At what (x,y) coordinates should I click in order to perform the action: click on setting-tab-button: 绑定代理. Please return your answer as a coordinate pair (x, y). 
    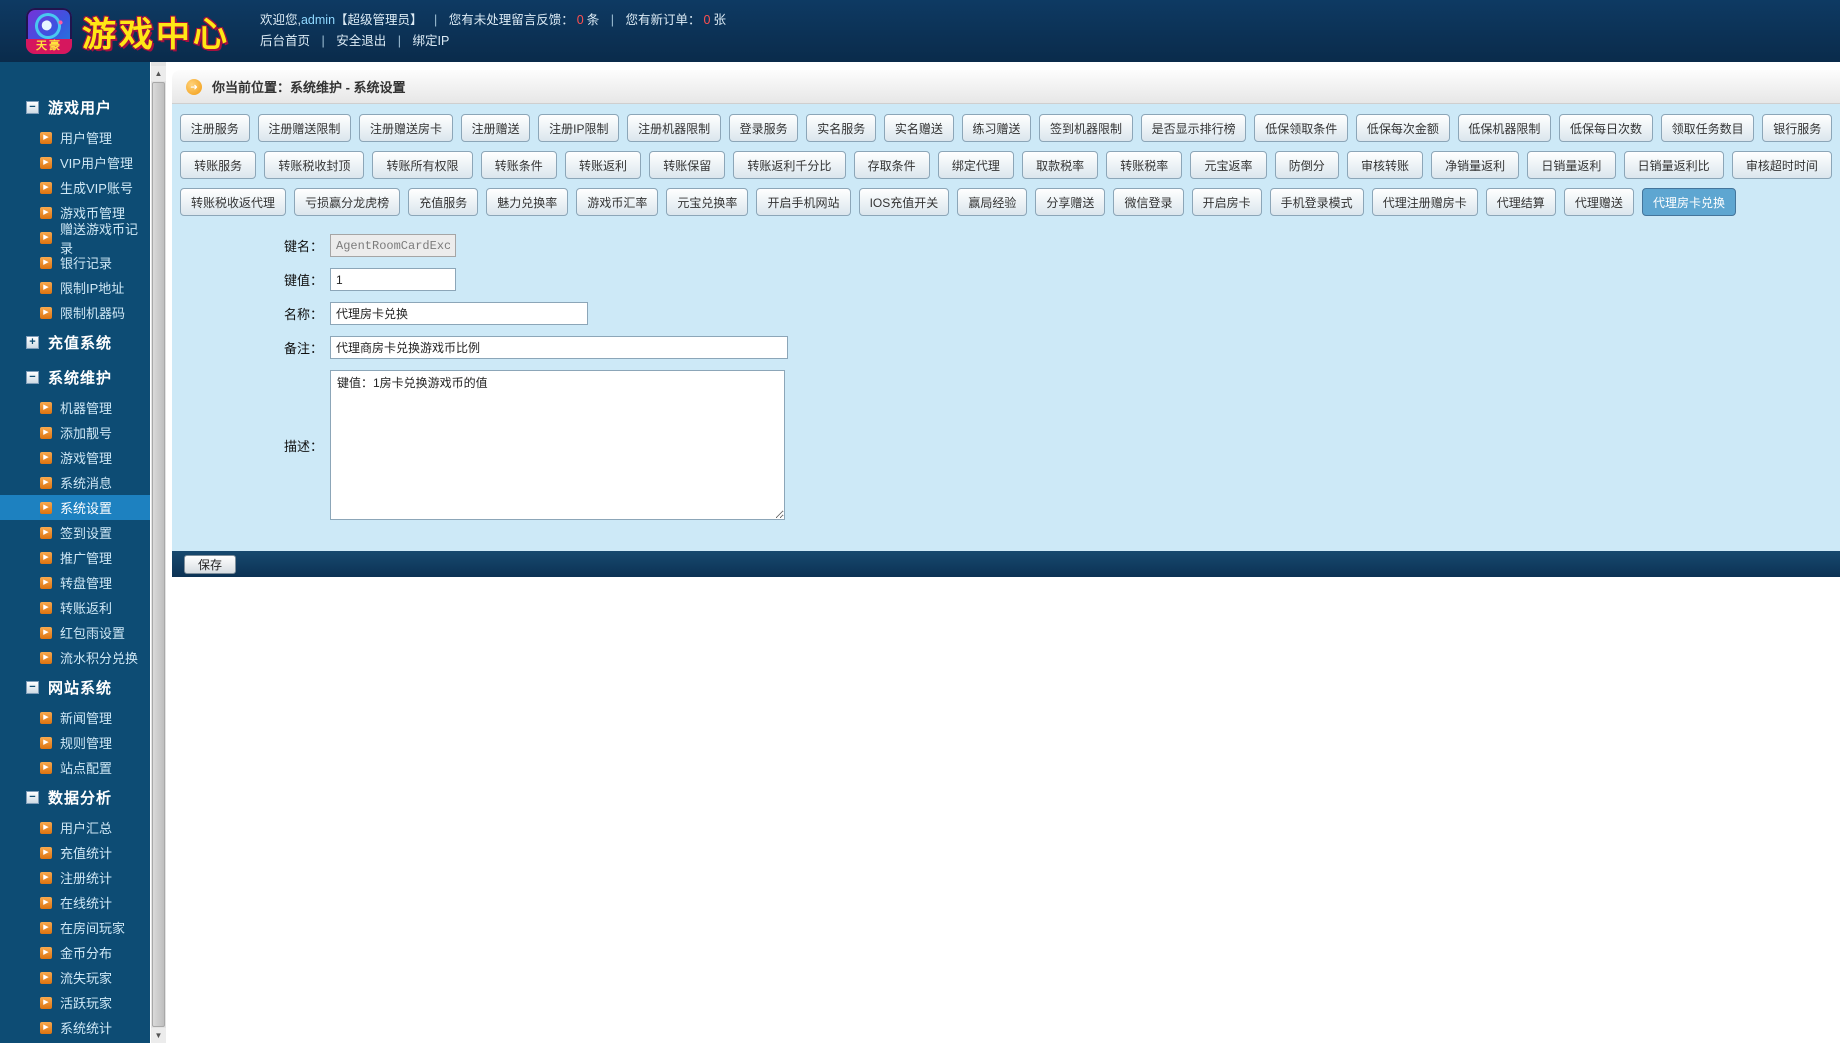
    Looking at the image, I should click on (975, 165).